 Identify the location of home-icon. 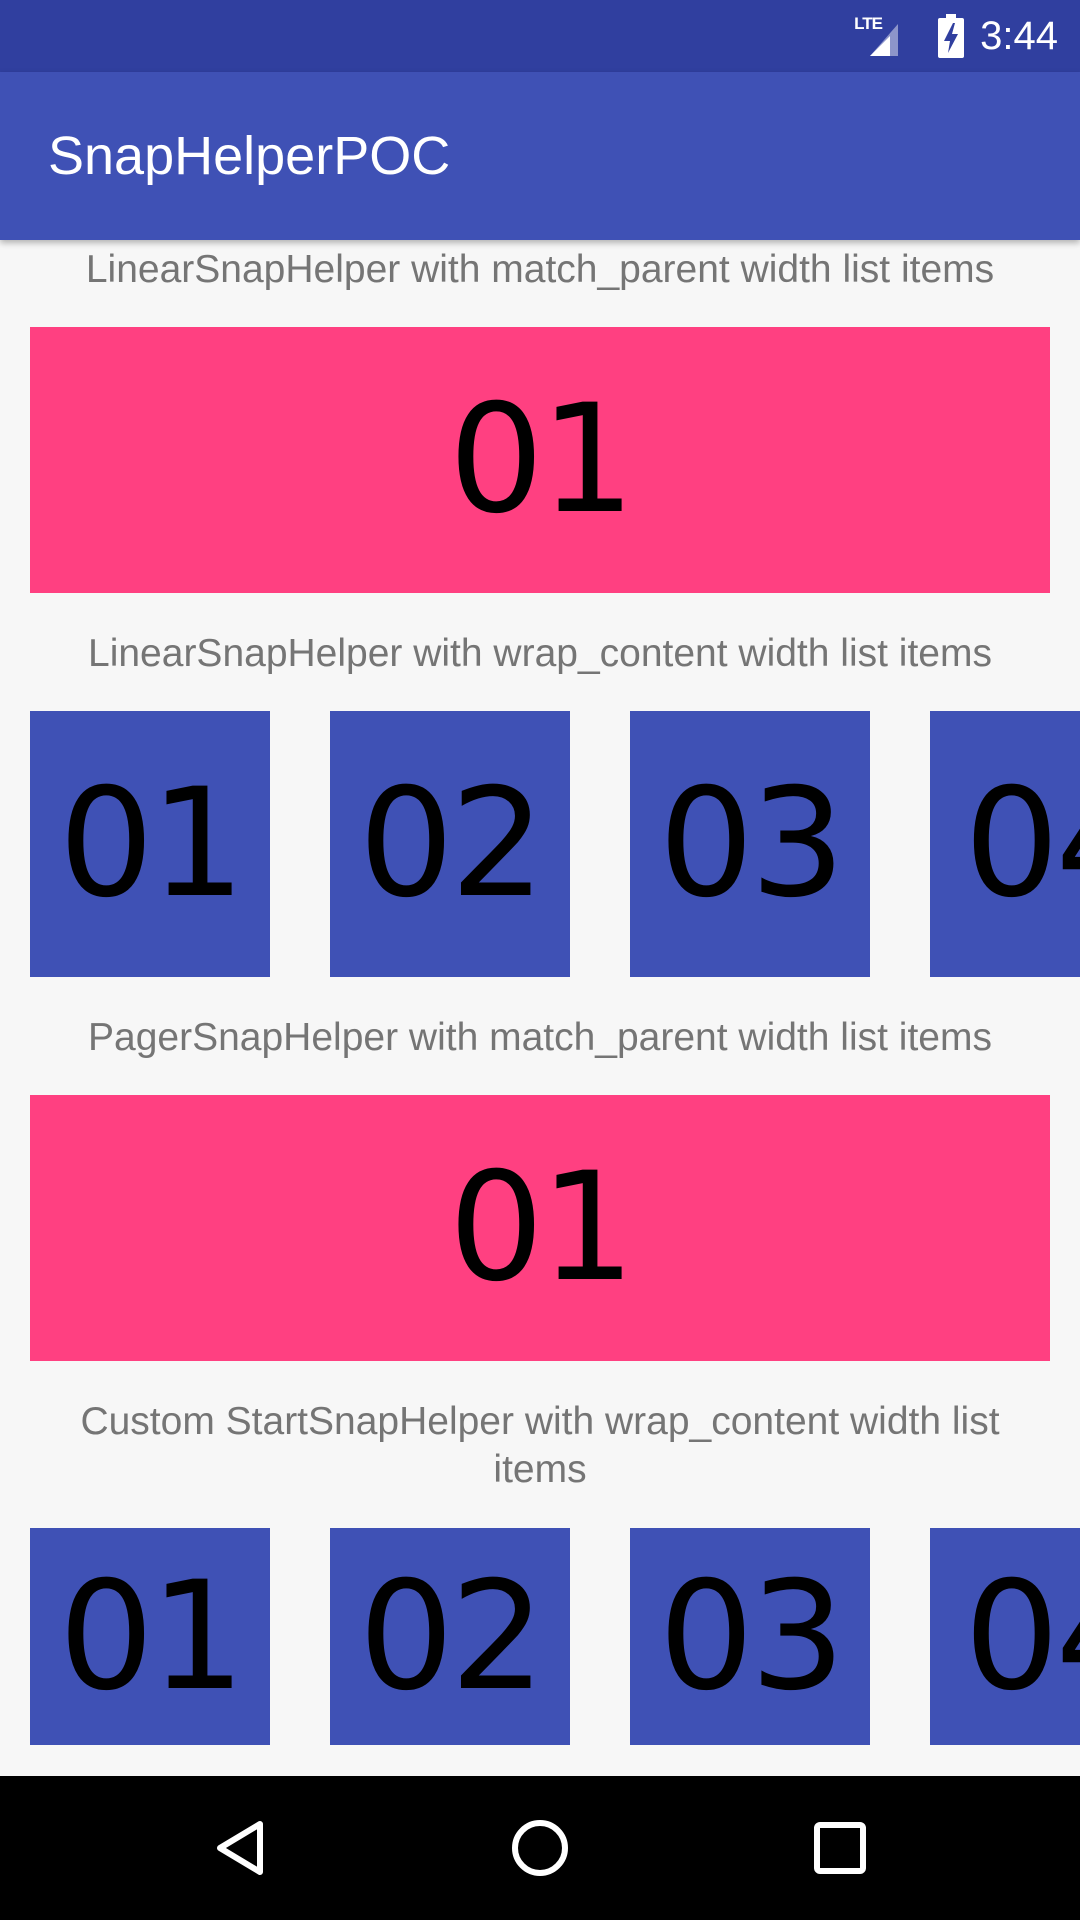
(540, 1848).